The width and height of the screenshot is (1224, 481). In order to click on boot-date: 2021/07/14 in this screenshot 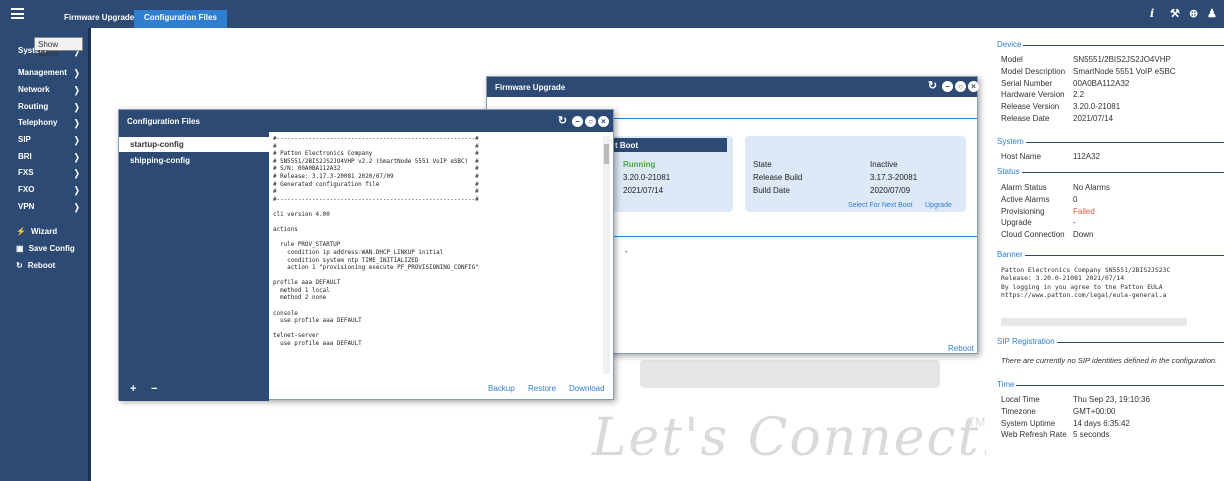, I will do `click(643, 190)`.